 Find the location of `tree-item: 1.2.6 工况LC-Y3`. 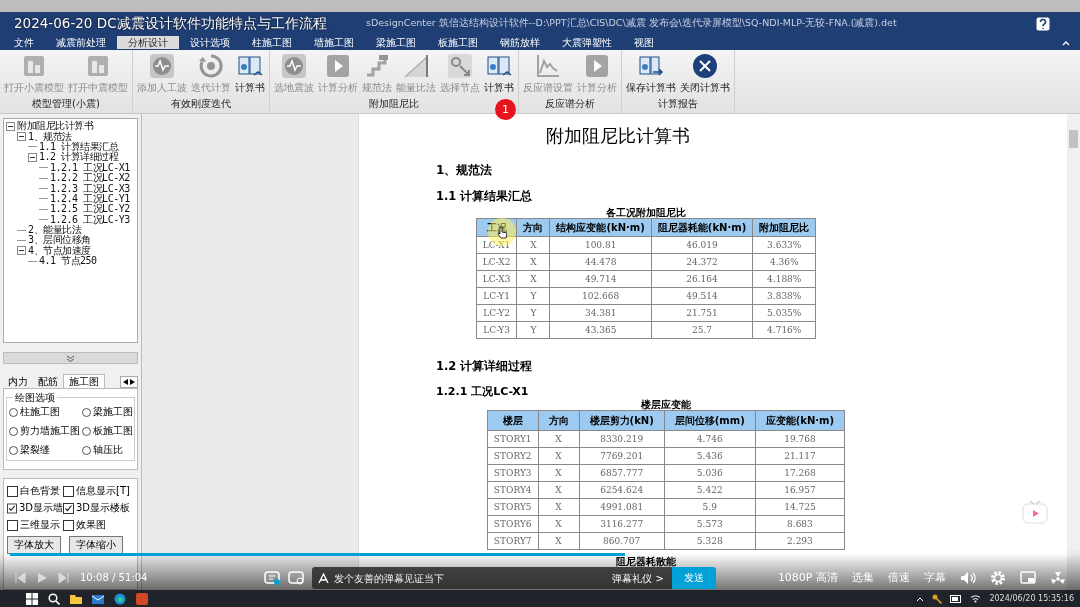

tree-item: 1.2.6 工况LC-Y3 is located at coordinates (90, 219).